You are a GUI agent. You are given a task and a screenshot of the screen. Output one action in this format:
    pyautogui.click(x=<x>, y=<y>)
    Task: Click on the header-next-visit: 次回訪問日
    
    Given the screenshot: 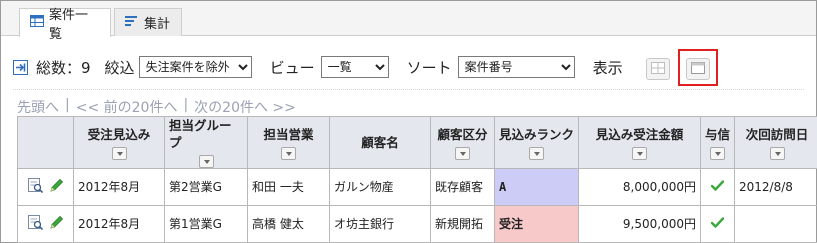 What is the action you would take?
    pyautogui.click(x=775, y=142)
    